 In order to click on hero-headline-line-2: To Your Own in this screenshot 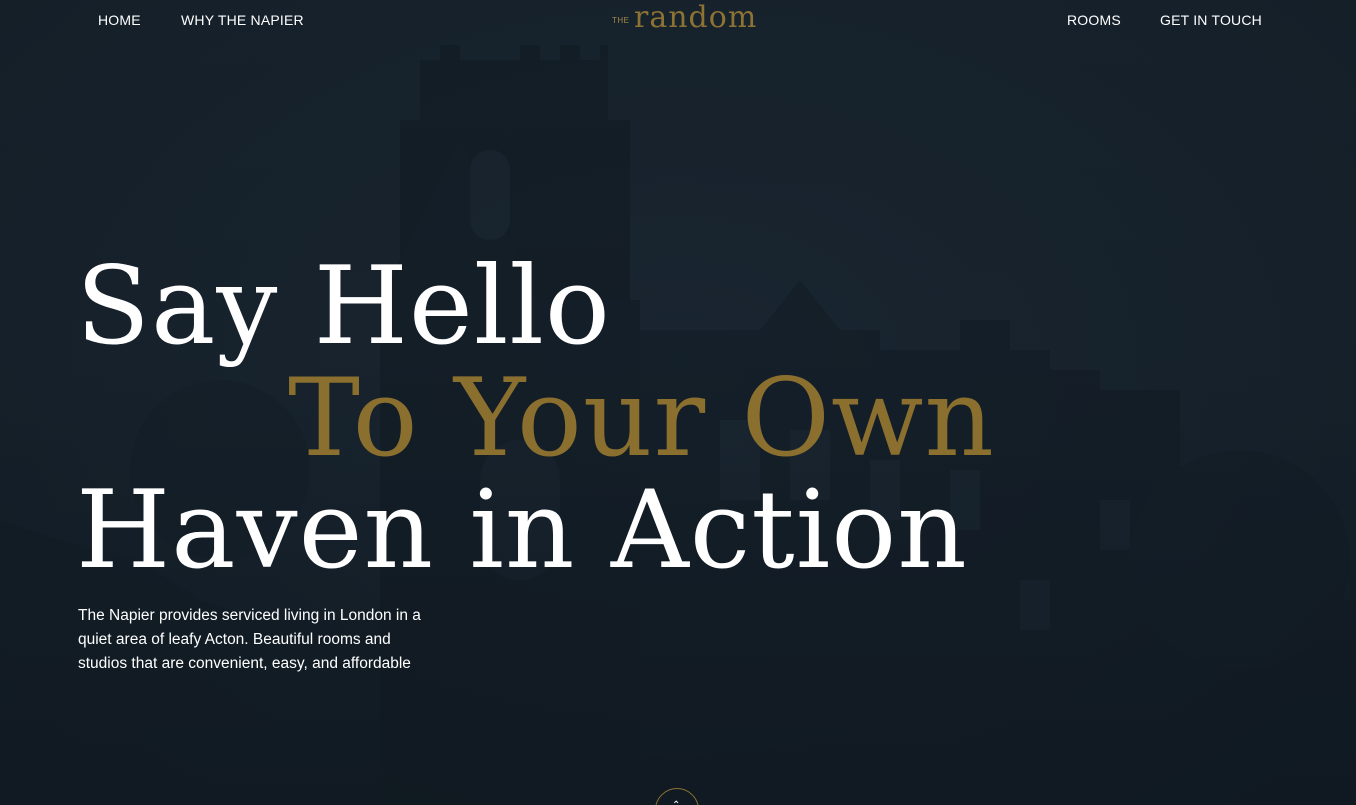, I will do `click(641, 418)`.